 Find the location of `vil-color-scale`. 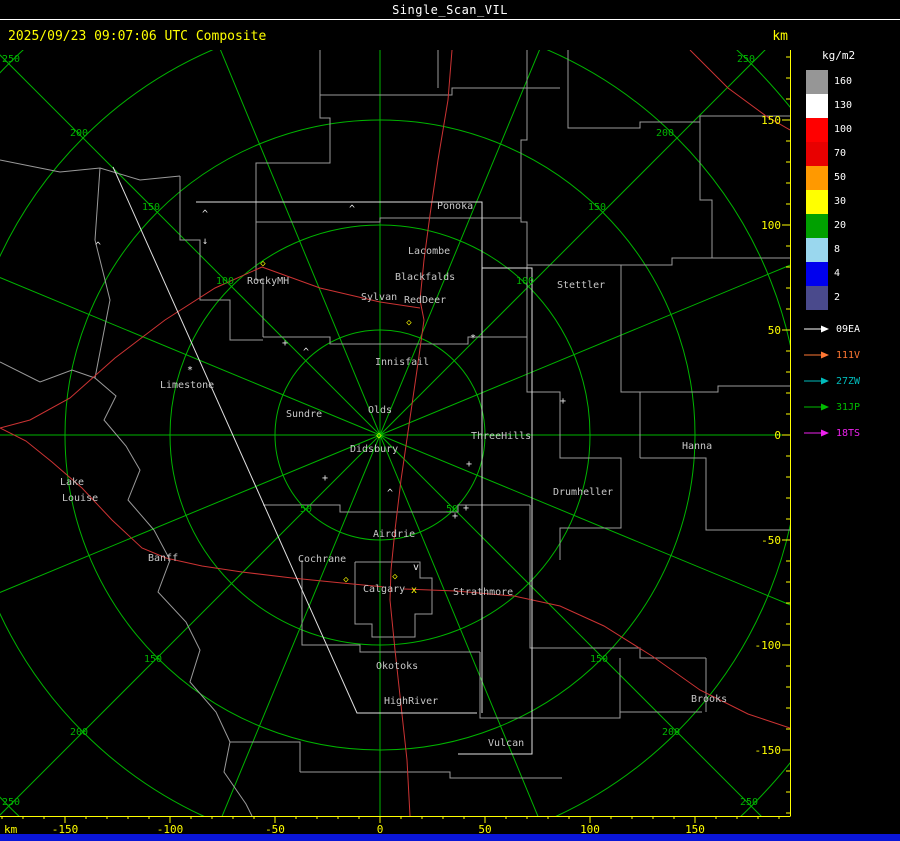

vil-color-scale is located at coordinates (817, 190).